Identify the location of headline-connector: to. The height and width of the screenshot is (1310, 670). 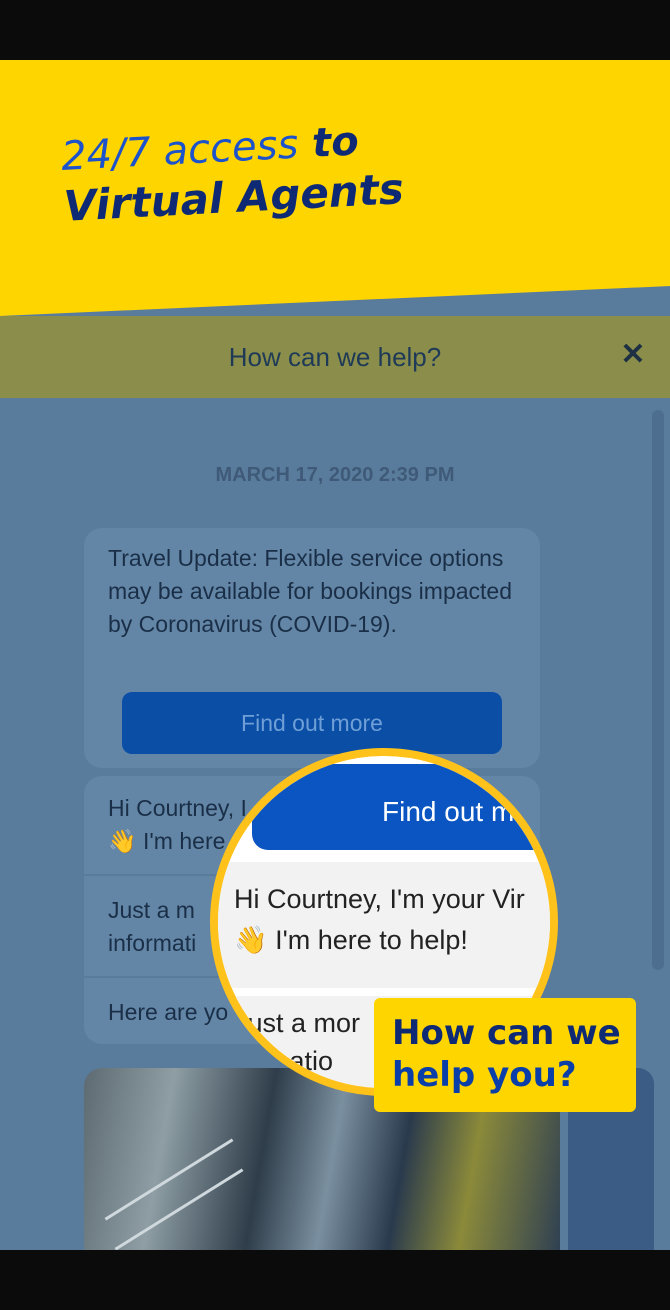
(328, 143).